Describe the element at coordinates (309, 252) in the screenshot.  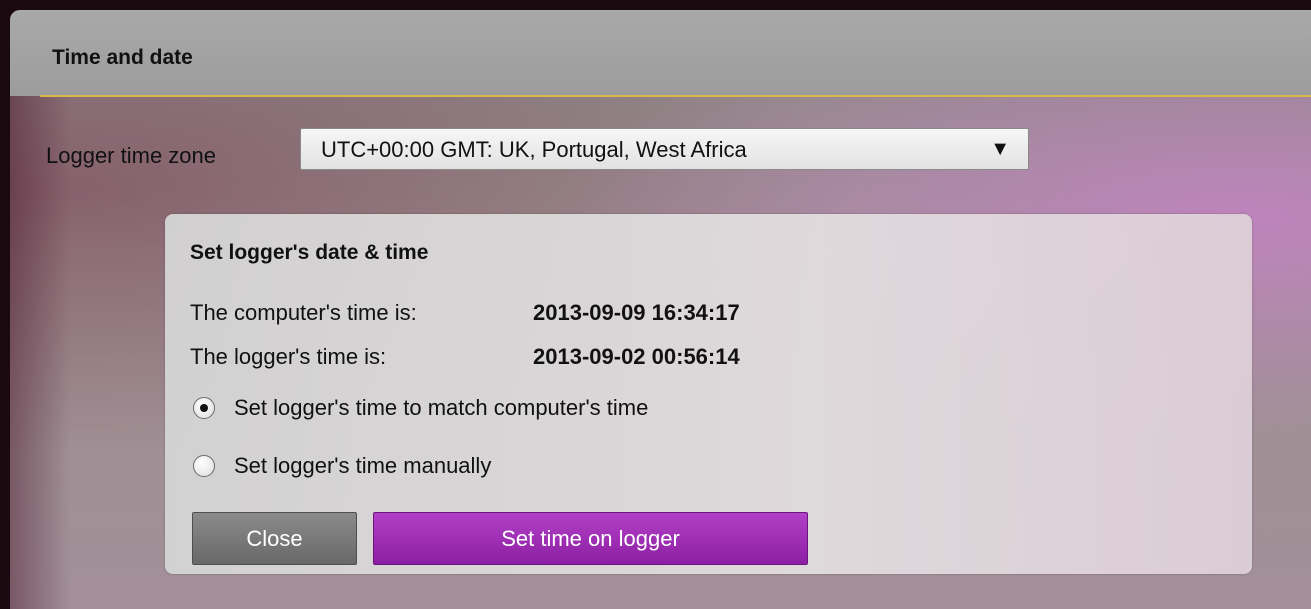
I see `panel-title: Set logger's date & time` at that location.